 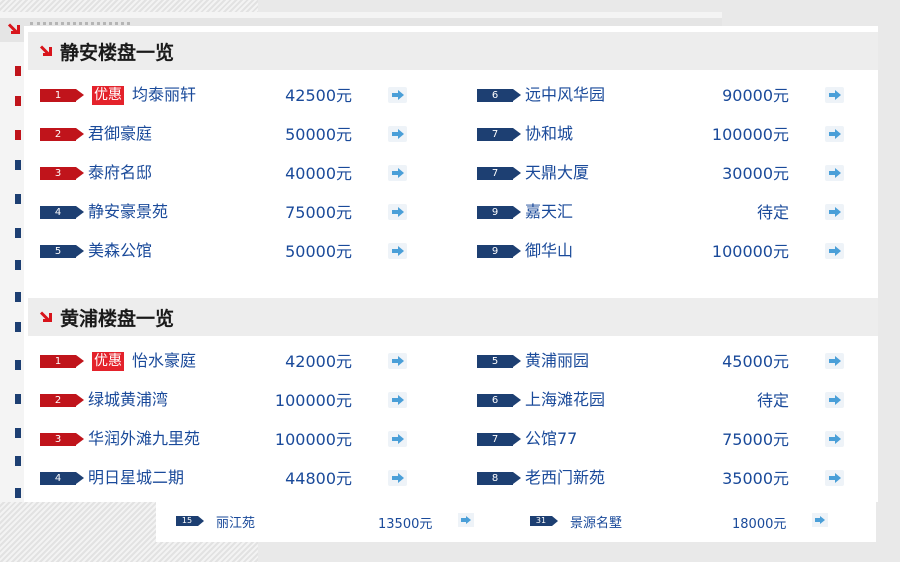 I want to click on property-name-link: 黄浦丽园, so click(x=557, y=361).